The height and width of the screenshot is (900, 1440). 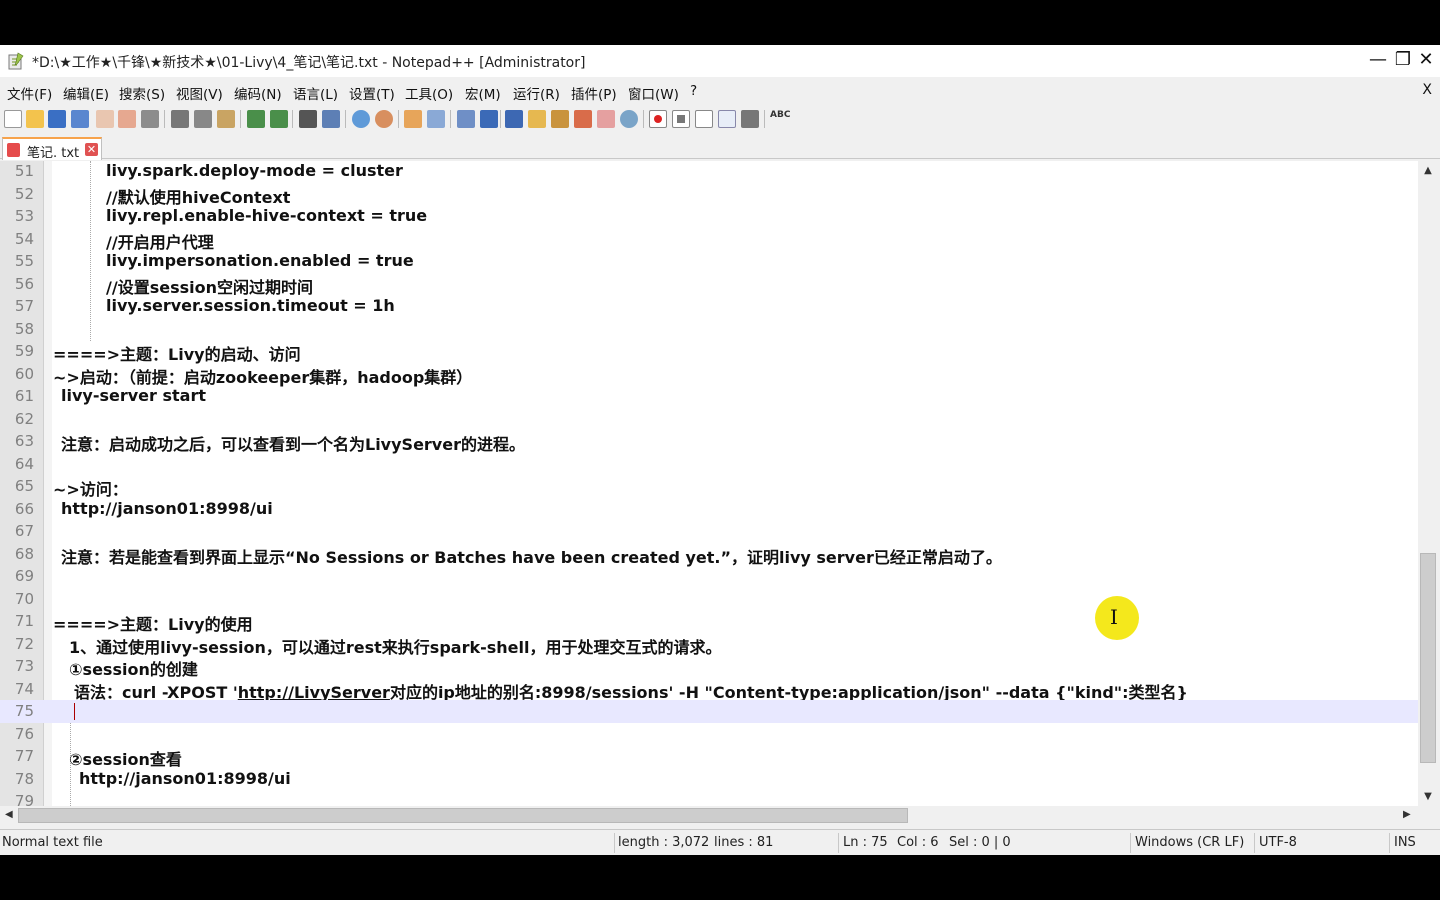 What do you see at coordinates (1405, 842) in the screenshot?
I see `status-insert-mode: INS` at bounding box center [1405, 842].